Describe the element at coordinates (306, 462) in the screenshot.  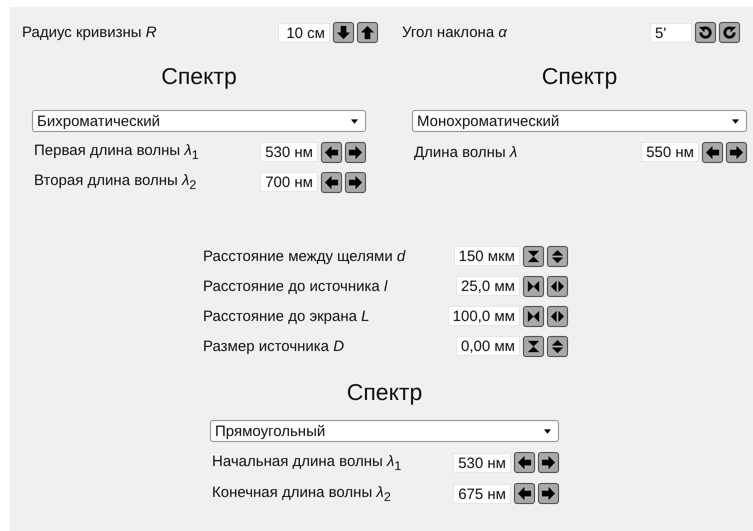
I see `parameter-label: Начальная длина волны λ$_{1}$` at that location.